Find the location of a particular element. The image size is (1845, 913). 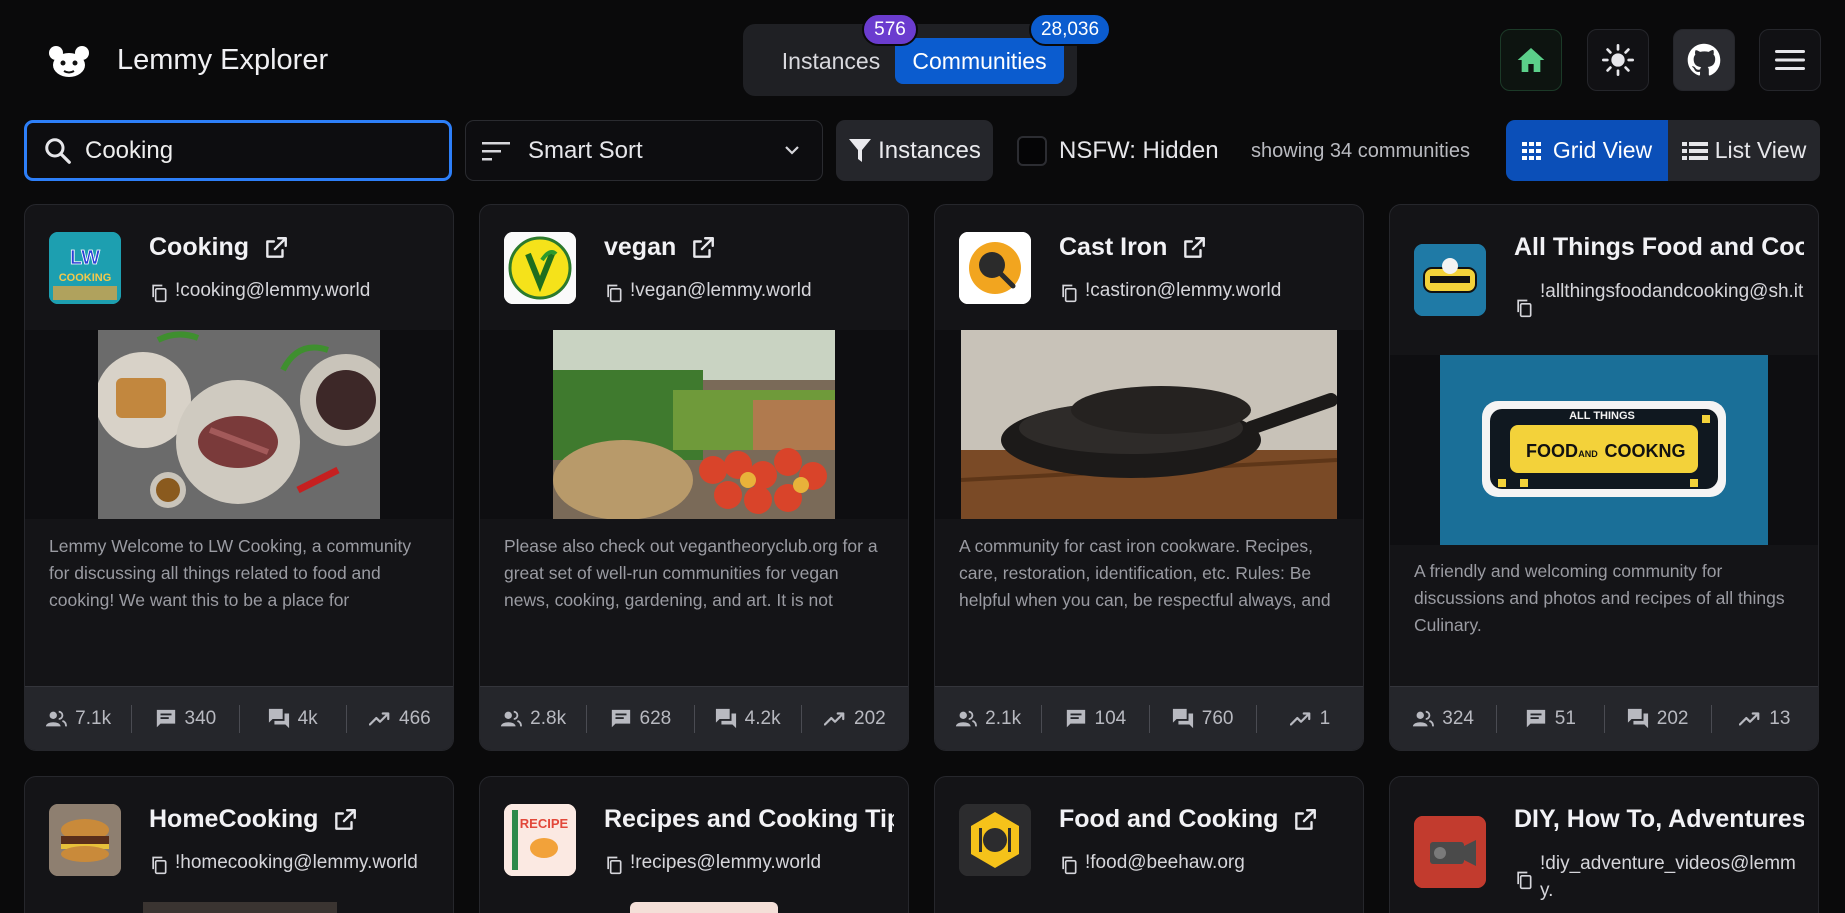

search-field is located at coordinates (238, 150).